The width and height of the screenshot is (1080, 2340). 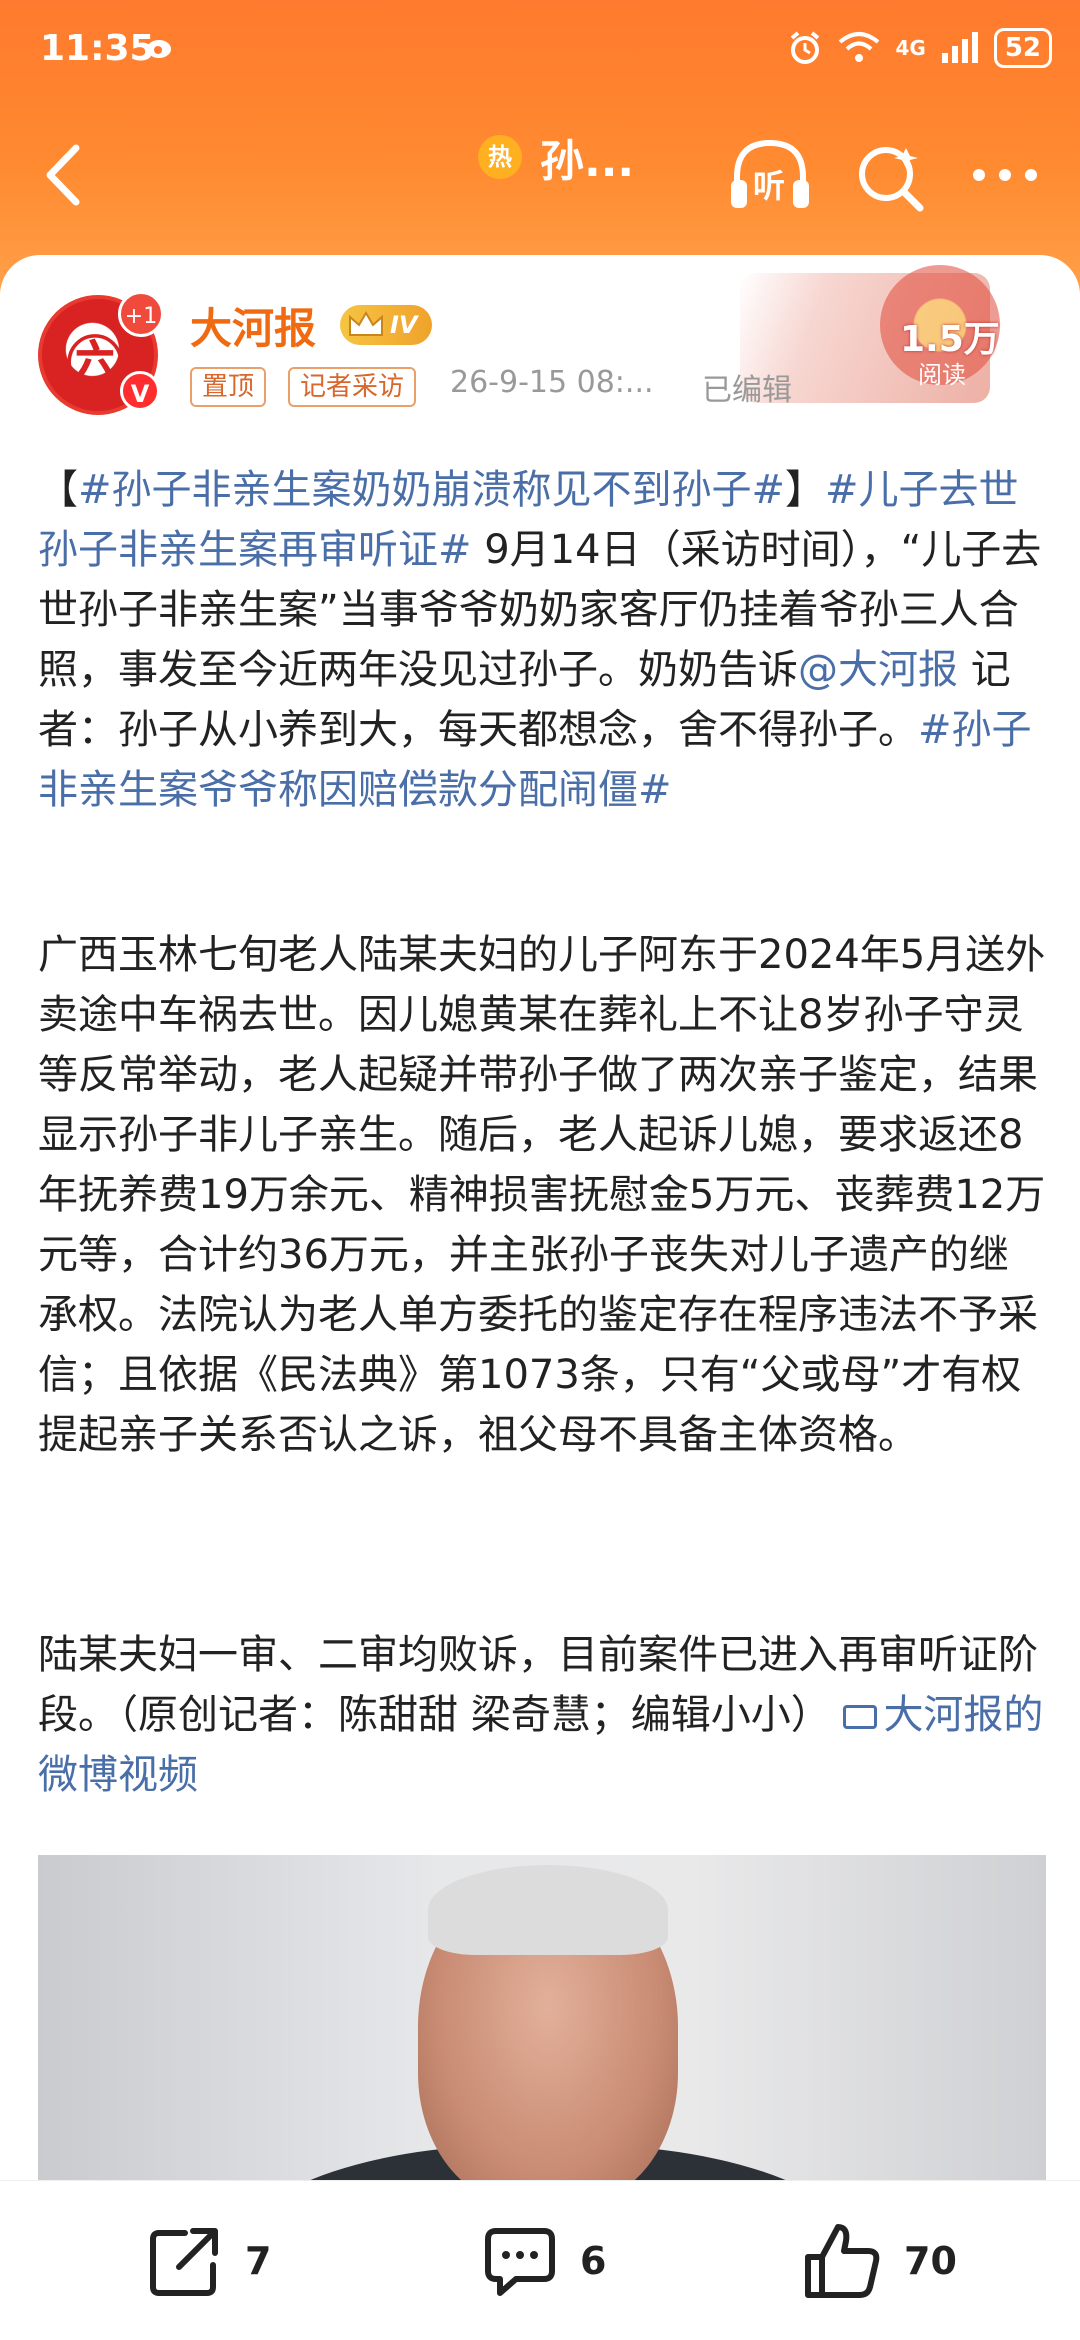 What do you see at coordinates (253, 325) in the screenshot?
I see `author-name: 大河报` at bounding box center [253, 325].